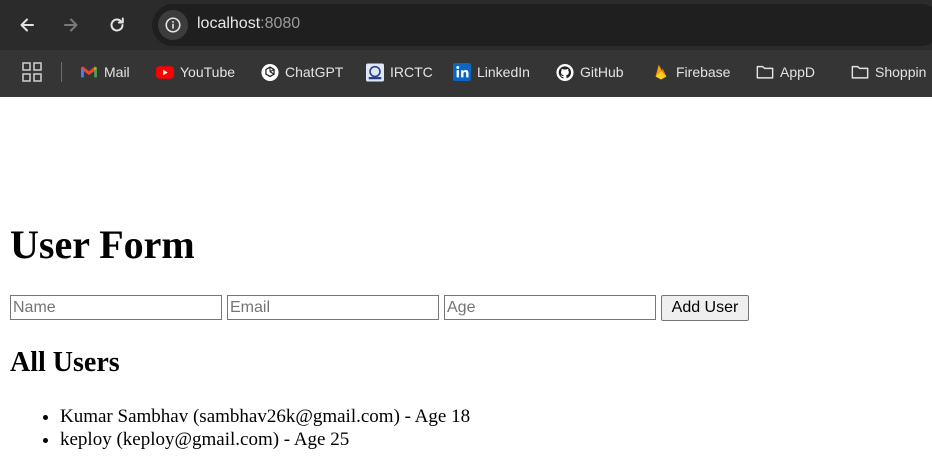 The image size is (932, 457). What do you see at coordinates (116, 307) in the screenshot?
I see `name-input` at bounding box center [116, 307].